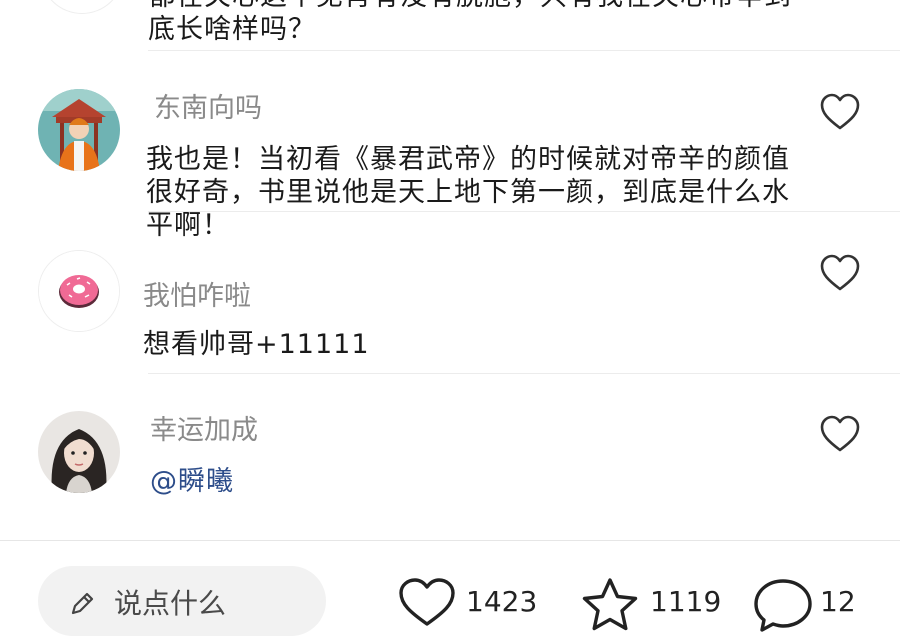 The width and height of the screenshot is (900, 636). Describe the element at coordinates (838, 601) in the screenshot. I see `comment-count: 12` at that location.